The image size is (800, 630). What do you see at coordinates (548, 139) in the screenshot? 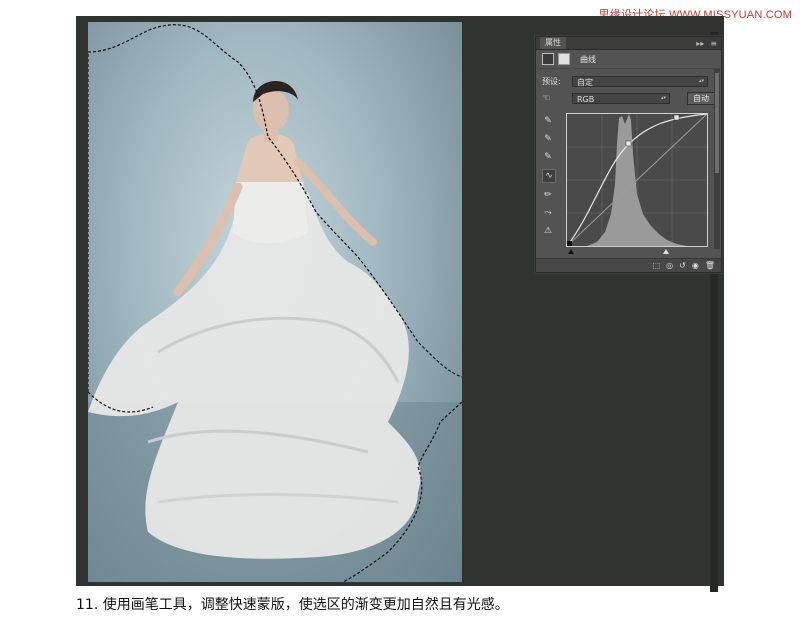
I see `eyedropper-gray-icon: ✎` at bounding box center [548, 139].